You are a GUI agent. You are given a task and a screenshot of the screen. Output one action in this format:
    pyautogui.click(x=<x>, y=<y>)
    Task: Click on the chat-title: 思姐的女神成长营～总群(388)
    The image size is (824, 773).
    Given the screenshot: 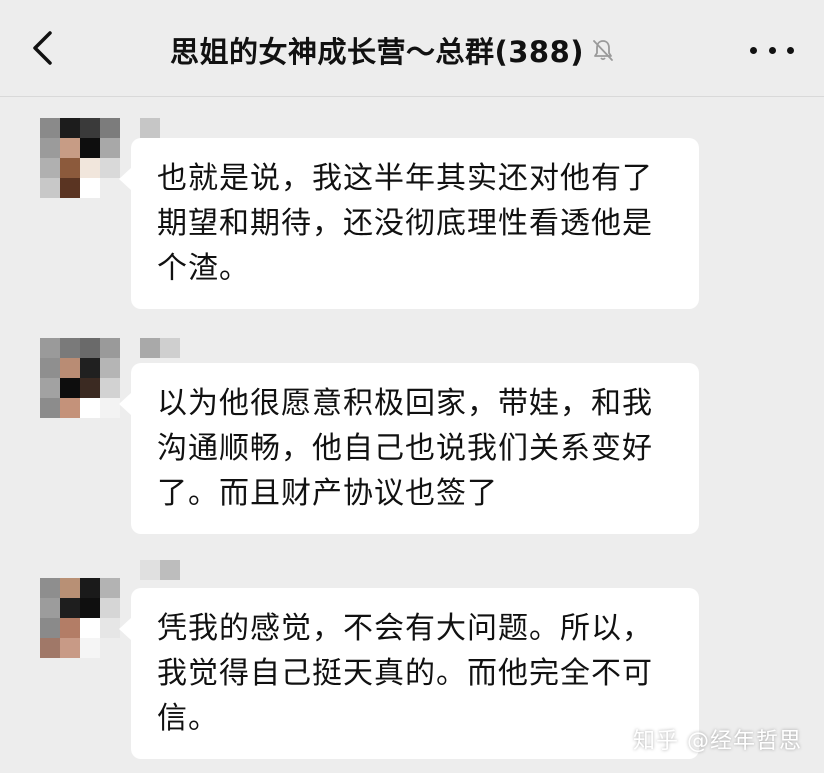 What is the action you would take?
    pyautogui.click(x=377, y=52)
    